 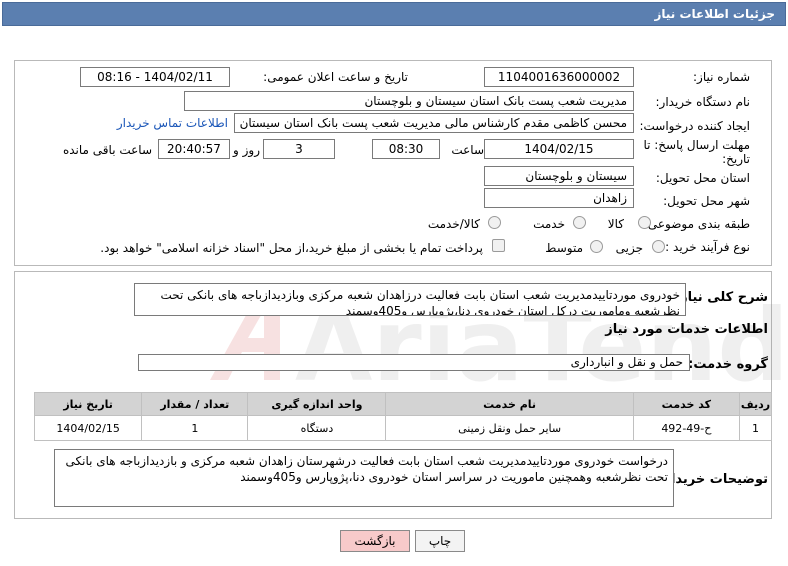 What do you see at coordinates (107, 150) in the screenshot?
I see `remaining-time-label: ساعت باقی مانده` at bounding box center [107, 150].